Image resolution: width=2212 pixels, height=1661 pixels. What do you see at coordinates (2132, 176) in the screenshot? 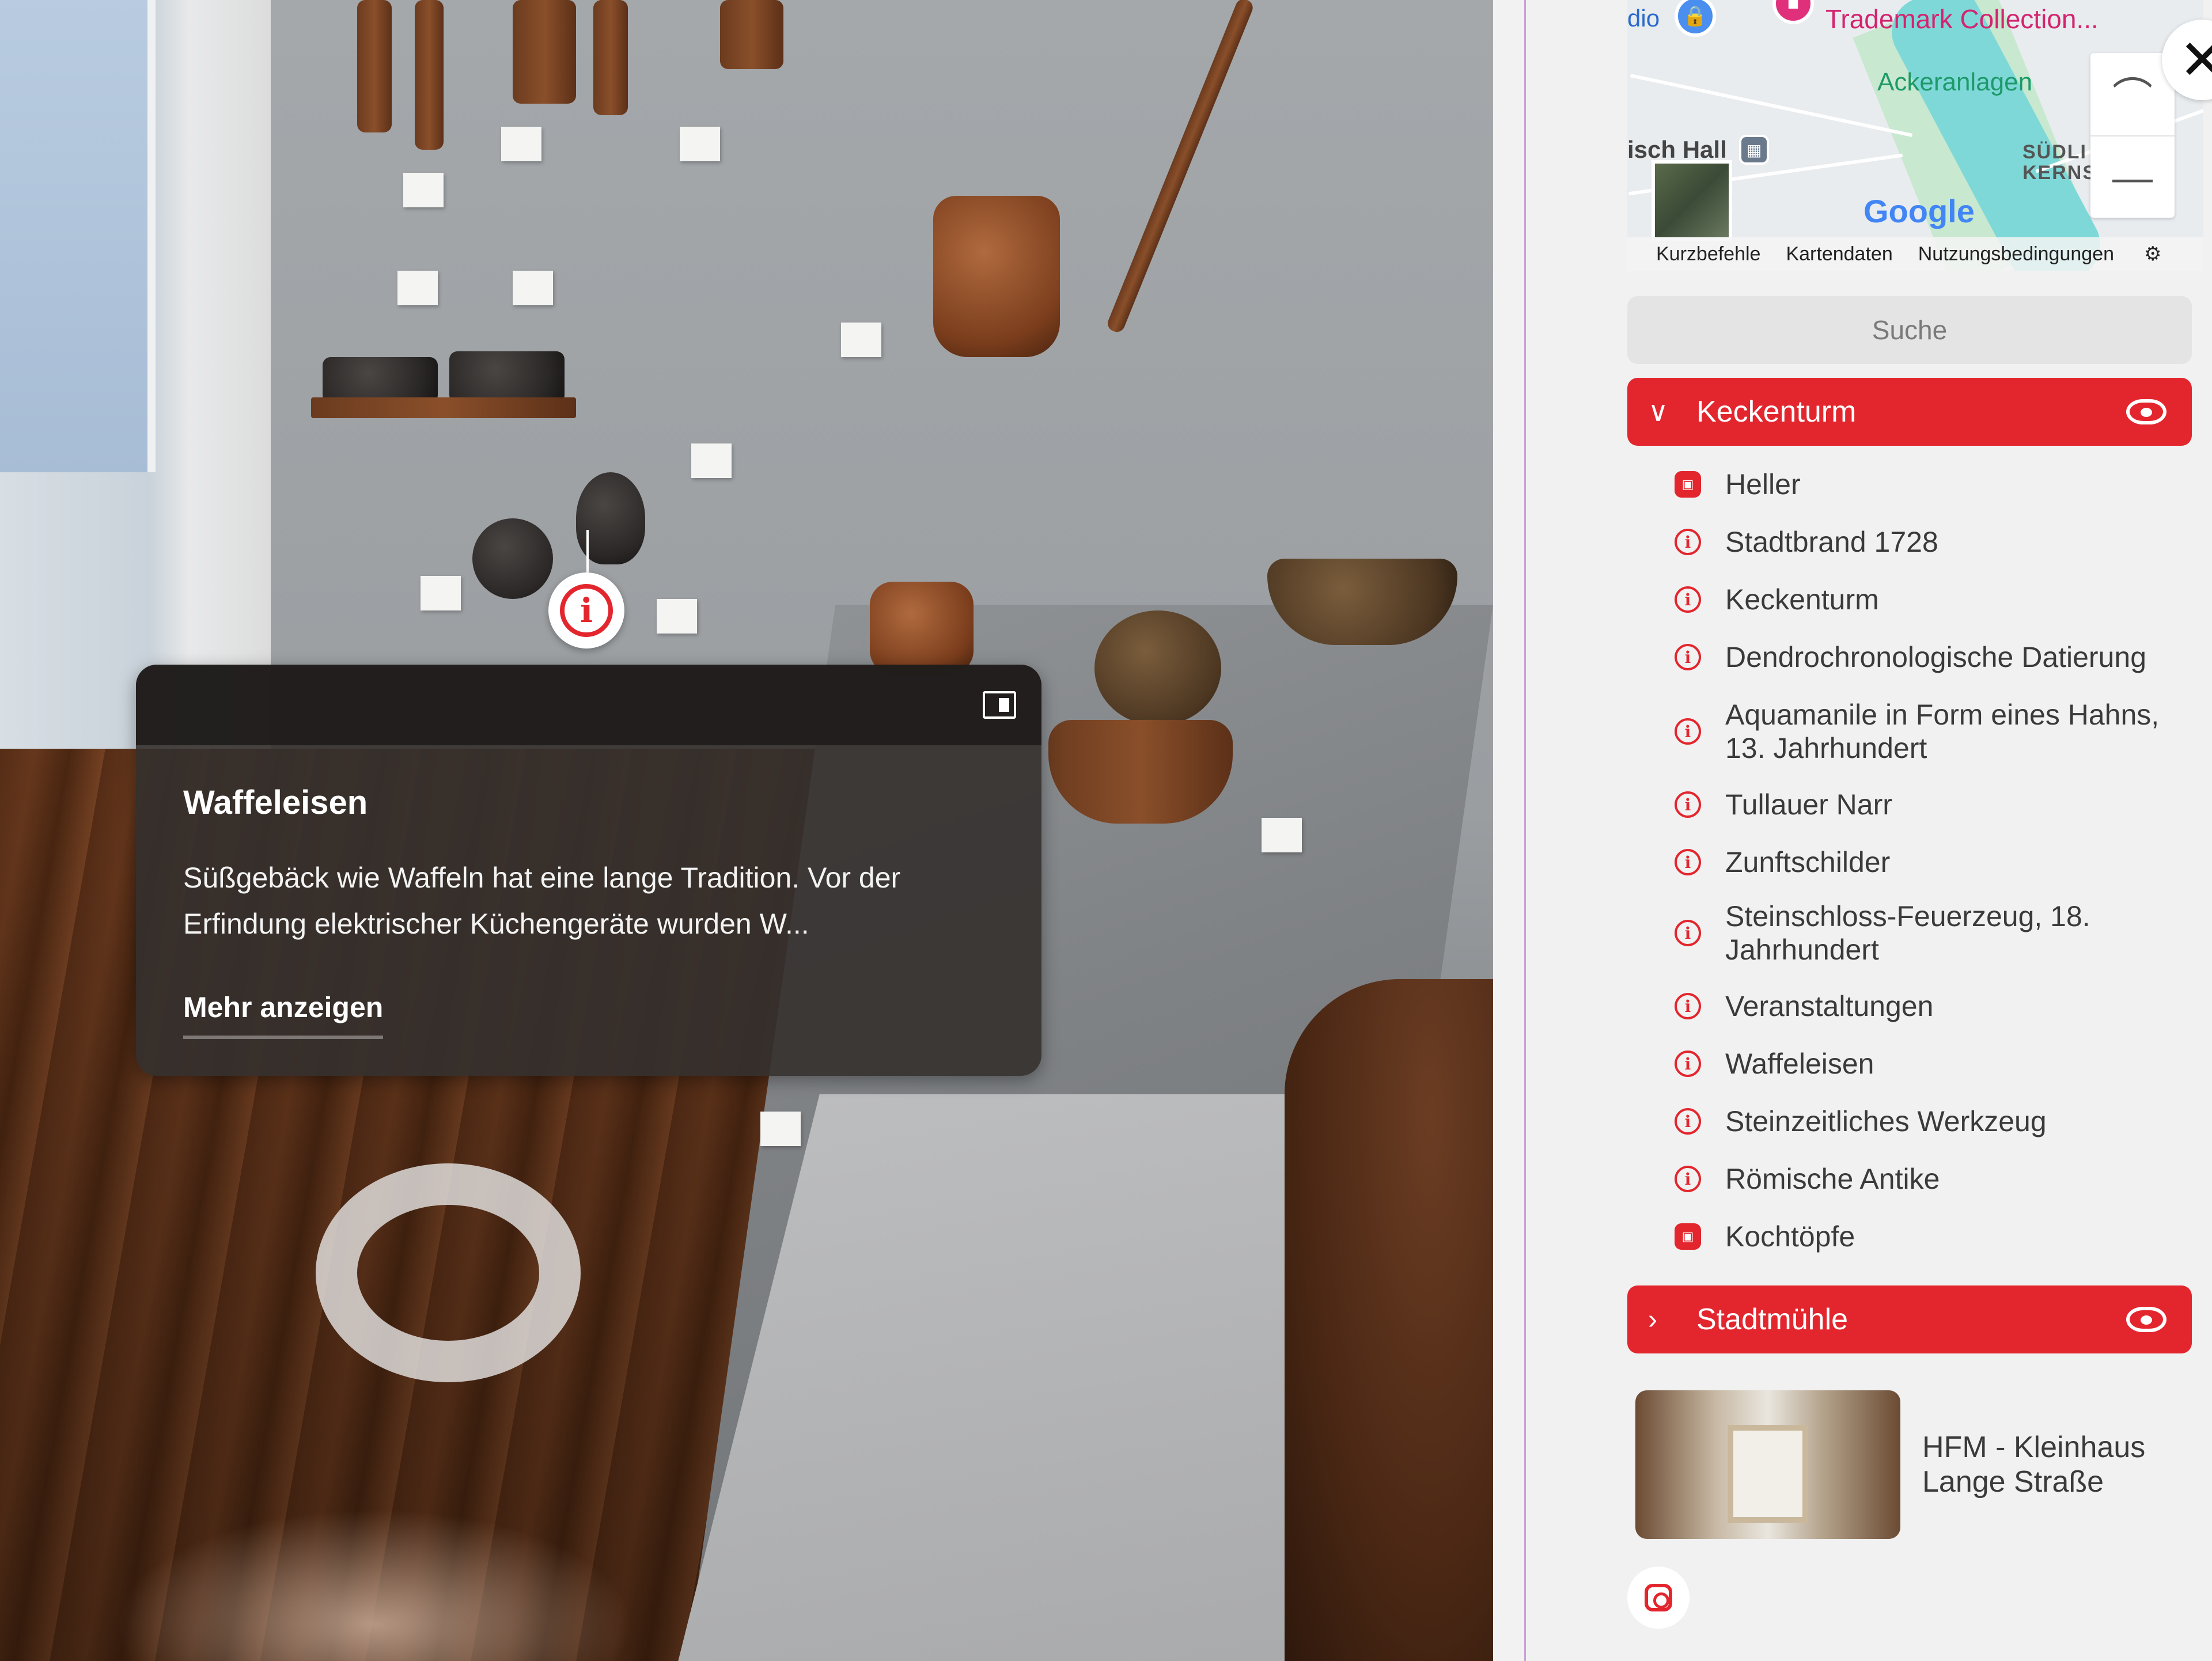
I see `zoom-out-button: —` at bounding box center [2132, 176].